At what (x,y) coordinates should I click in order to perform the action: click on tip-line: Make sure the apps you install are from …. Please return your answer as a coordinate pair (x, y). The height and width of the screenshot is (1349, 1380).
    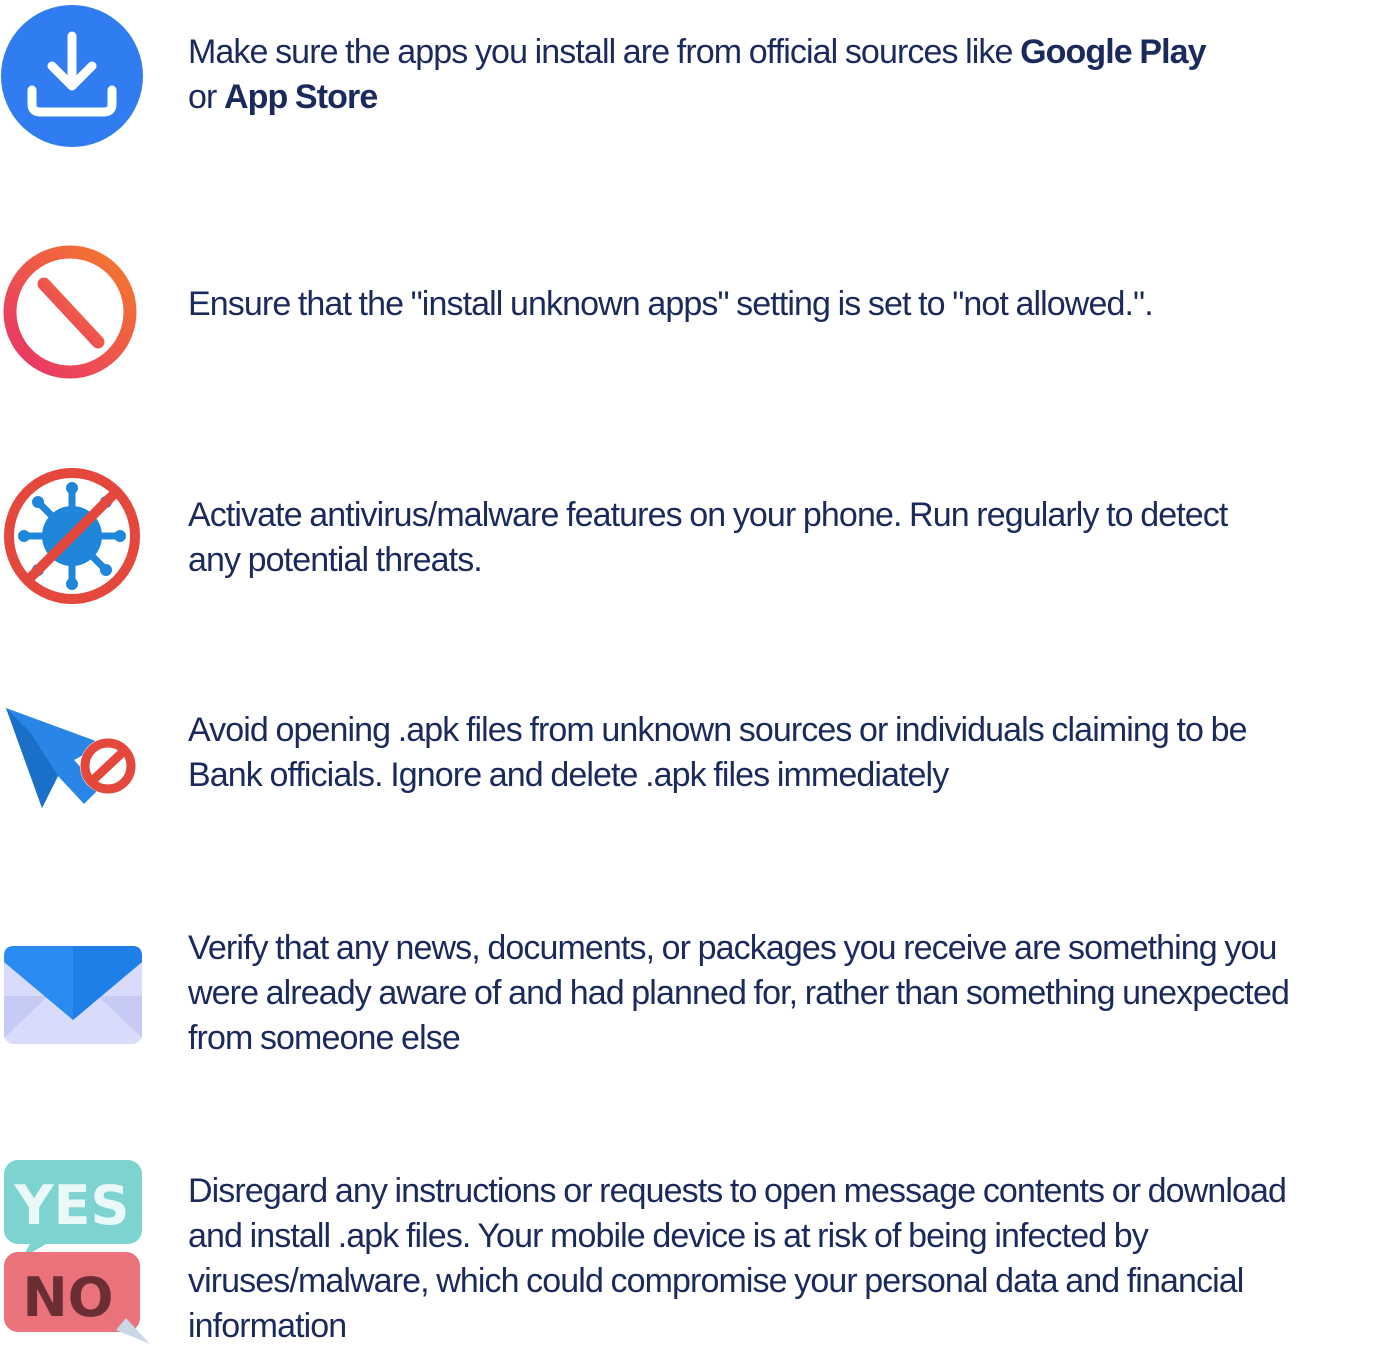
    Looking at the image, I should click on (697, 52).